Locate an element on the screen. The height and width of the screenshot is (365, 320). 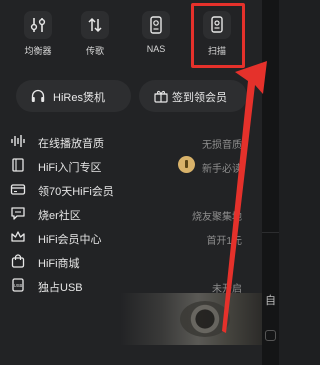
chat-icon is located at coordinates (18, 213).